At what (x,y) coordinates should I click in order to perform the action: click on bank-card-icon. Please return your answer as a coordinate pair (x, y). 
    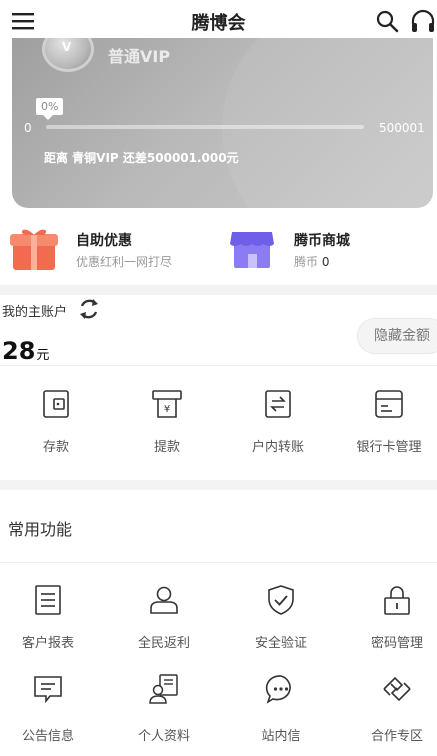
    Looking at the image, I should click on (389, 404).